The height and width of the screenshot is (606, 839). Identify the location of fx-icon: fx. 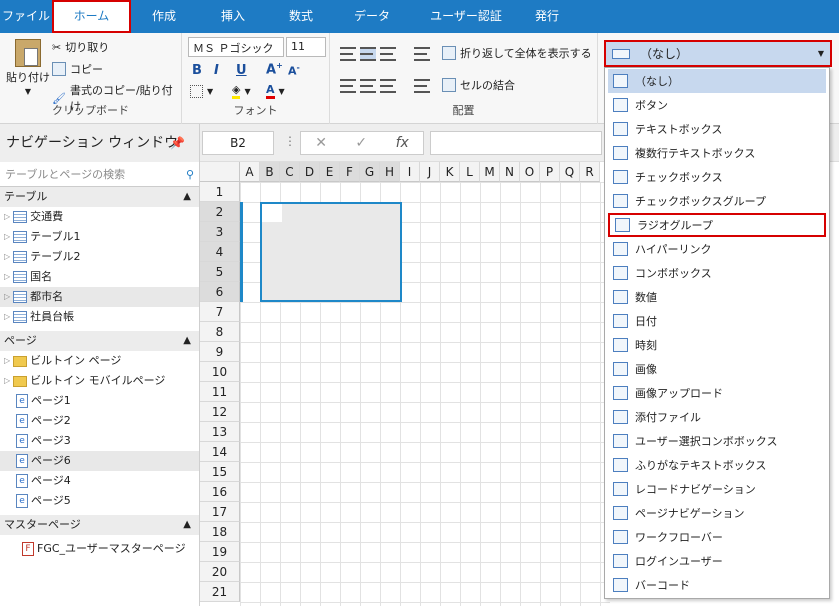
(402, 143).